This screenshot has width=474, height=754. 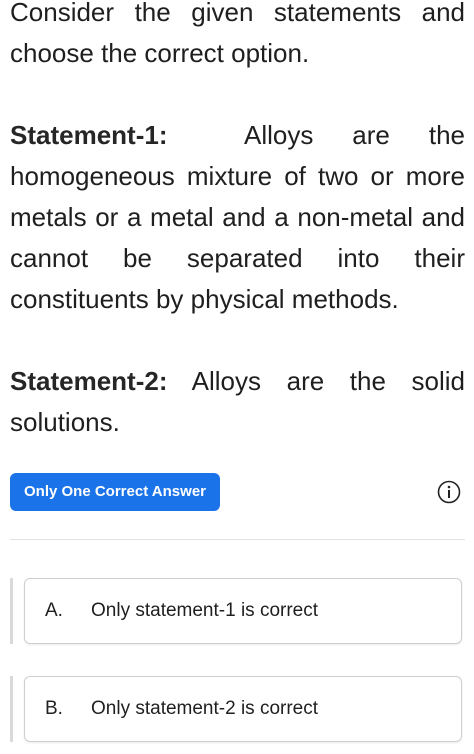 What do you see at coordinates (449, 492) in the screenshot?
I see `info-circle-icon` at bounding box center [449, 492].